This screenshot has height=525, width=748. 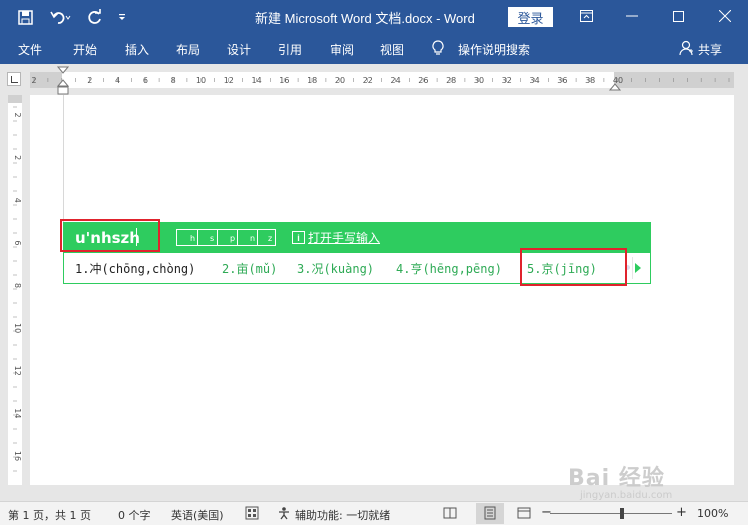 What do you see at coordinates (621, 513) in the screenshot?
I see `zoom-slider-thumb` at bounding box center [621, 513].